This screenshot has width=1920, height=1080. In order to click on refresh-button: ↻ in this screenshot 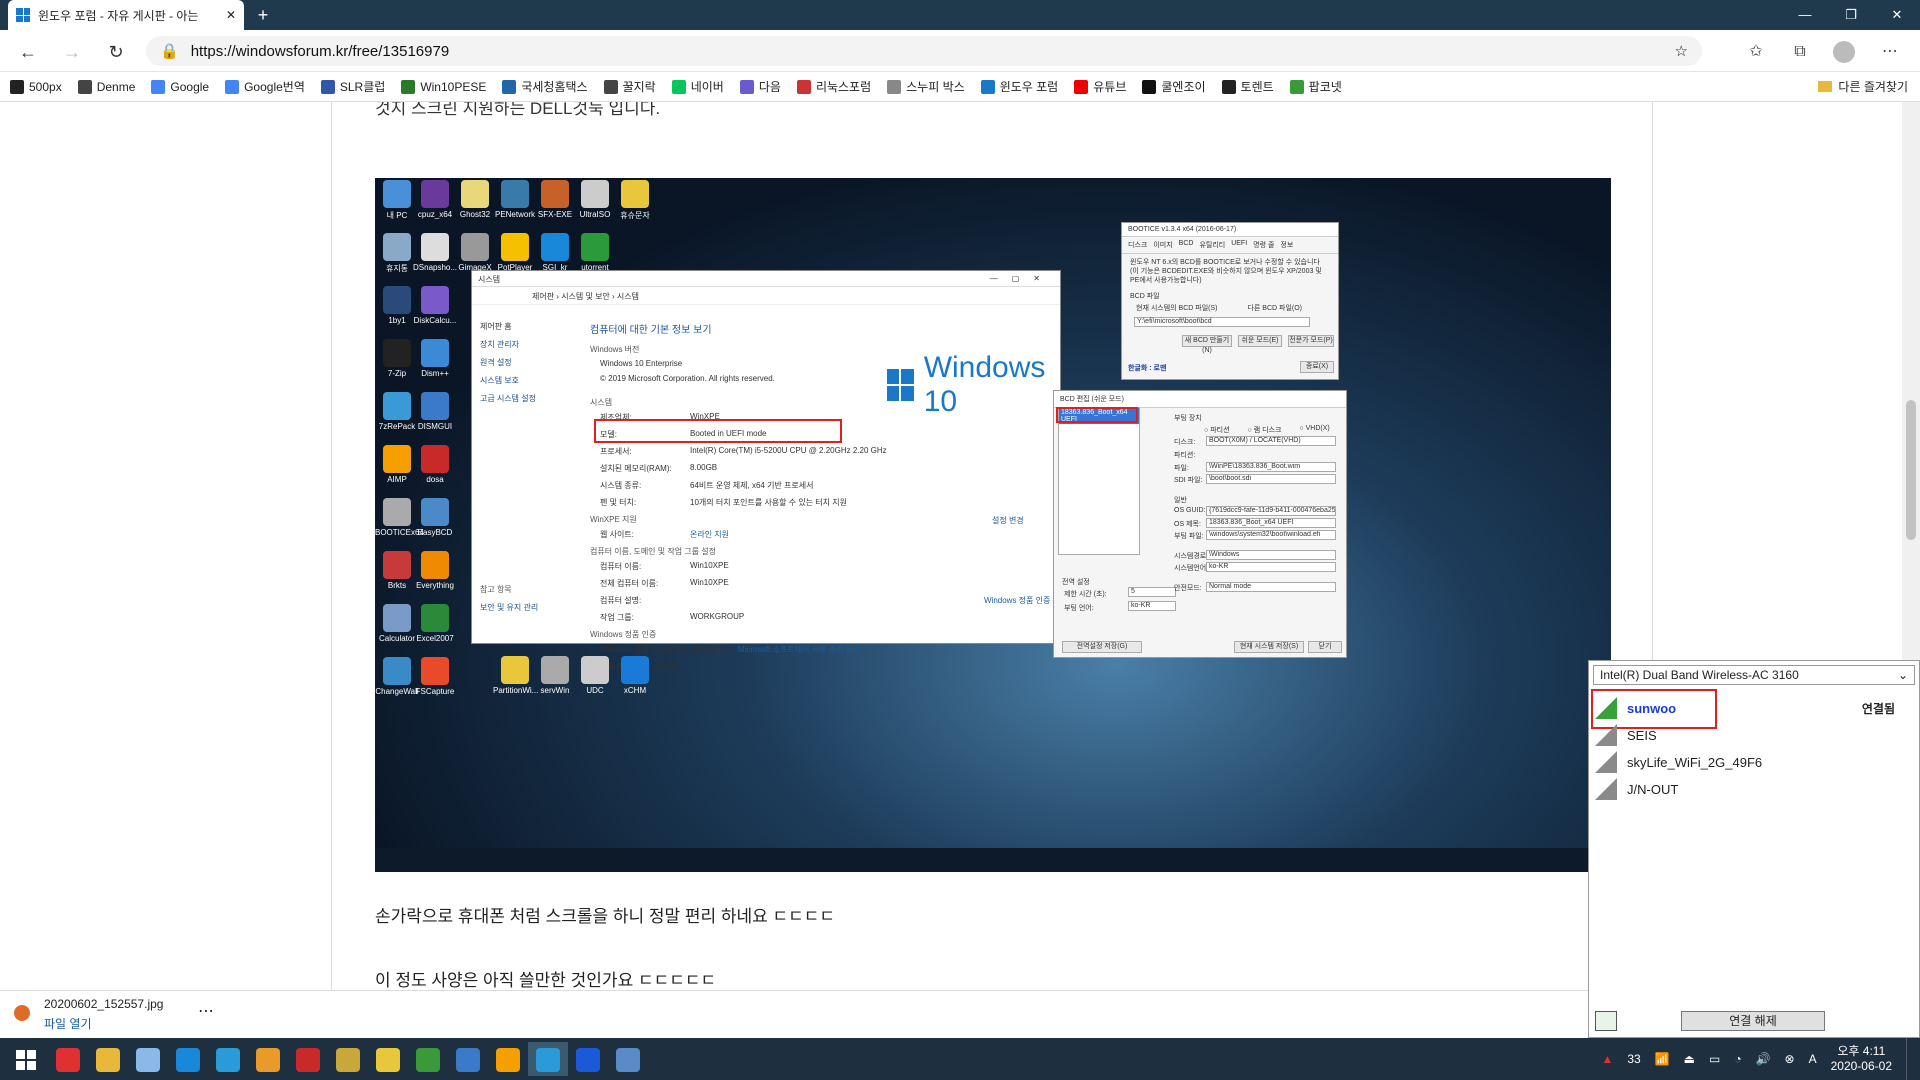, I will do `click(116, 52)`.